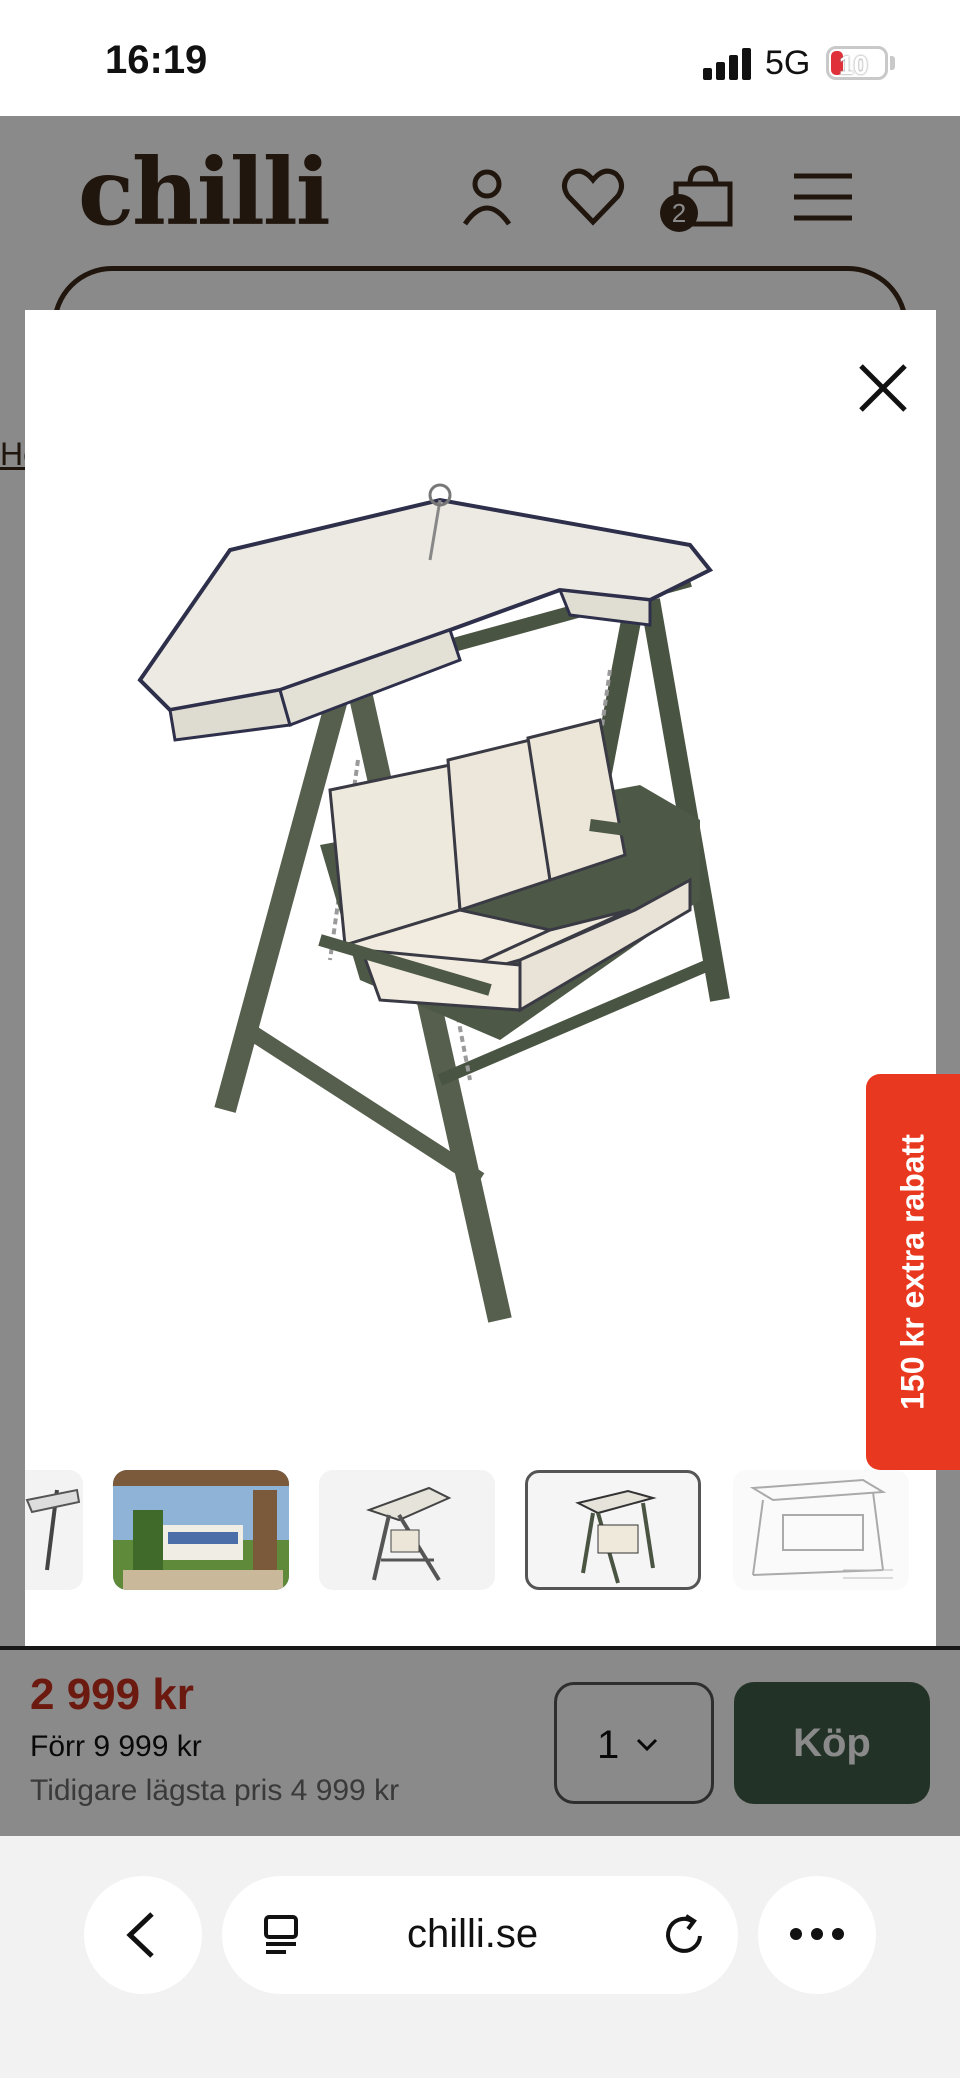 The height and width of the screenshot is (2078, 960). Describe the element at coordinates (853, 65) in the screenshot. I see `battery-level: 10` at that location.